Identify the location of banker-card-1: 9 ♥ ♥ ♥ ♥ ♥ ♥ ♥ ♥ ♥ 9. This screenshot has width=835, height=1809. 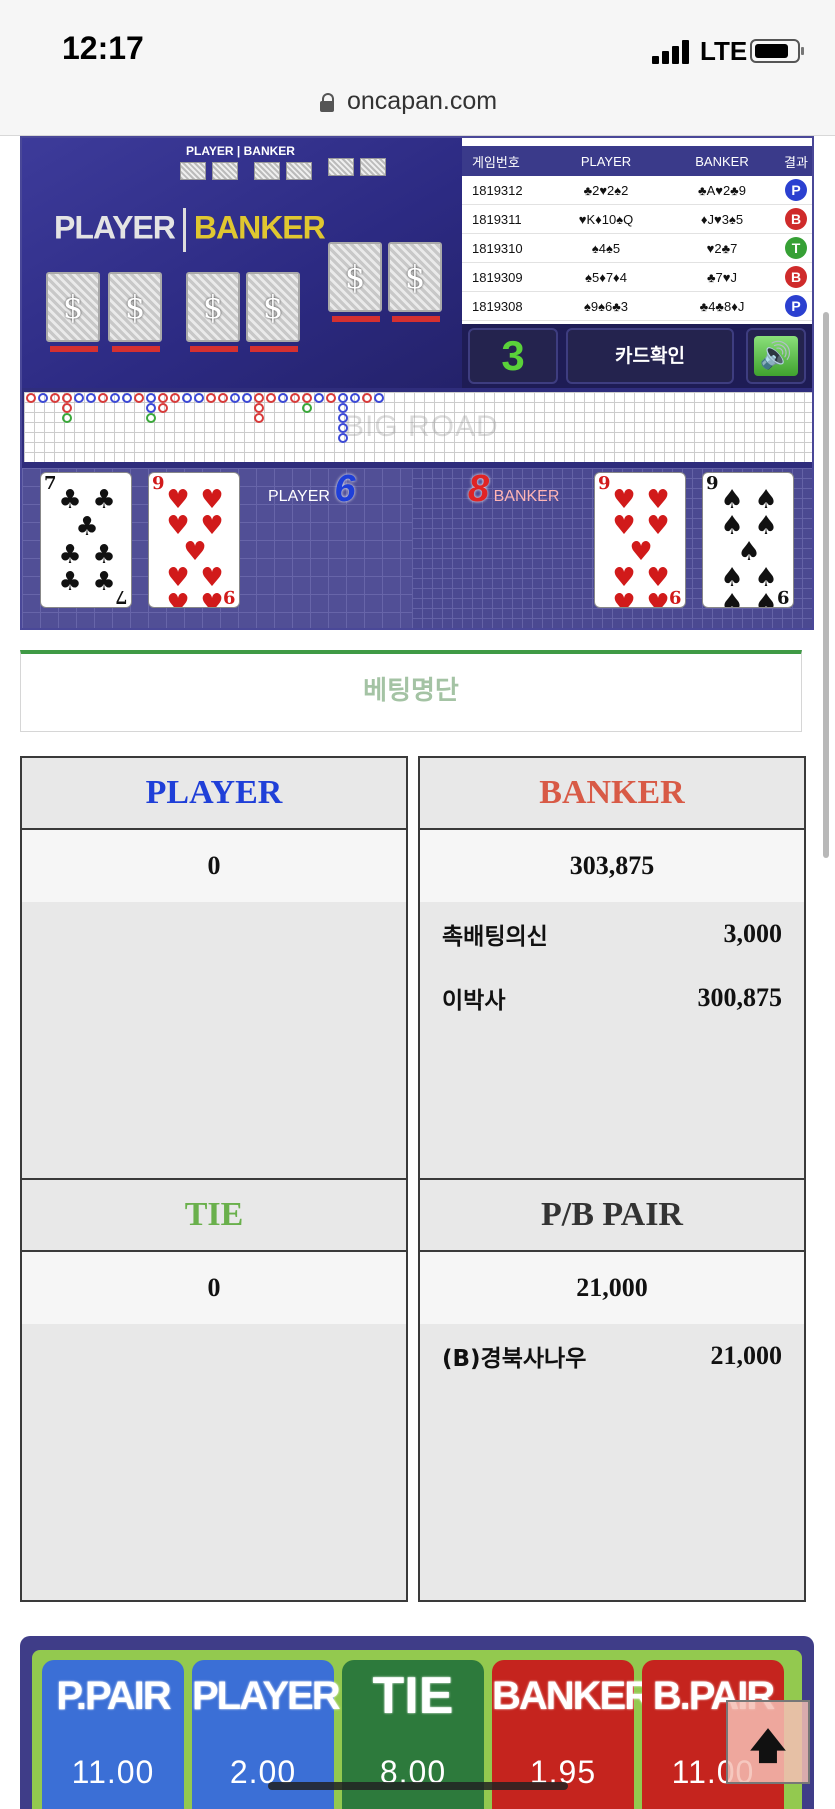
(640, 540).